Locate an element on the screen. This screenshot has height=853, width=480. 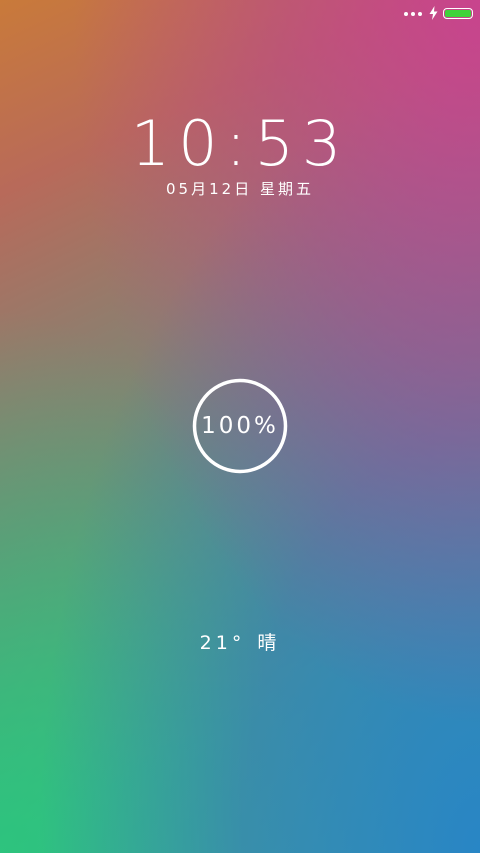
weather-condition: 晴 is located at coordinates (269, 643).